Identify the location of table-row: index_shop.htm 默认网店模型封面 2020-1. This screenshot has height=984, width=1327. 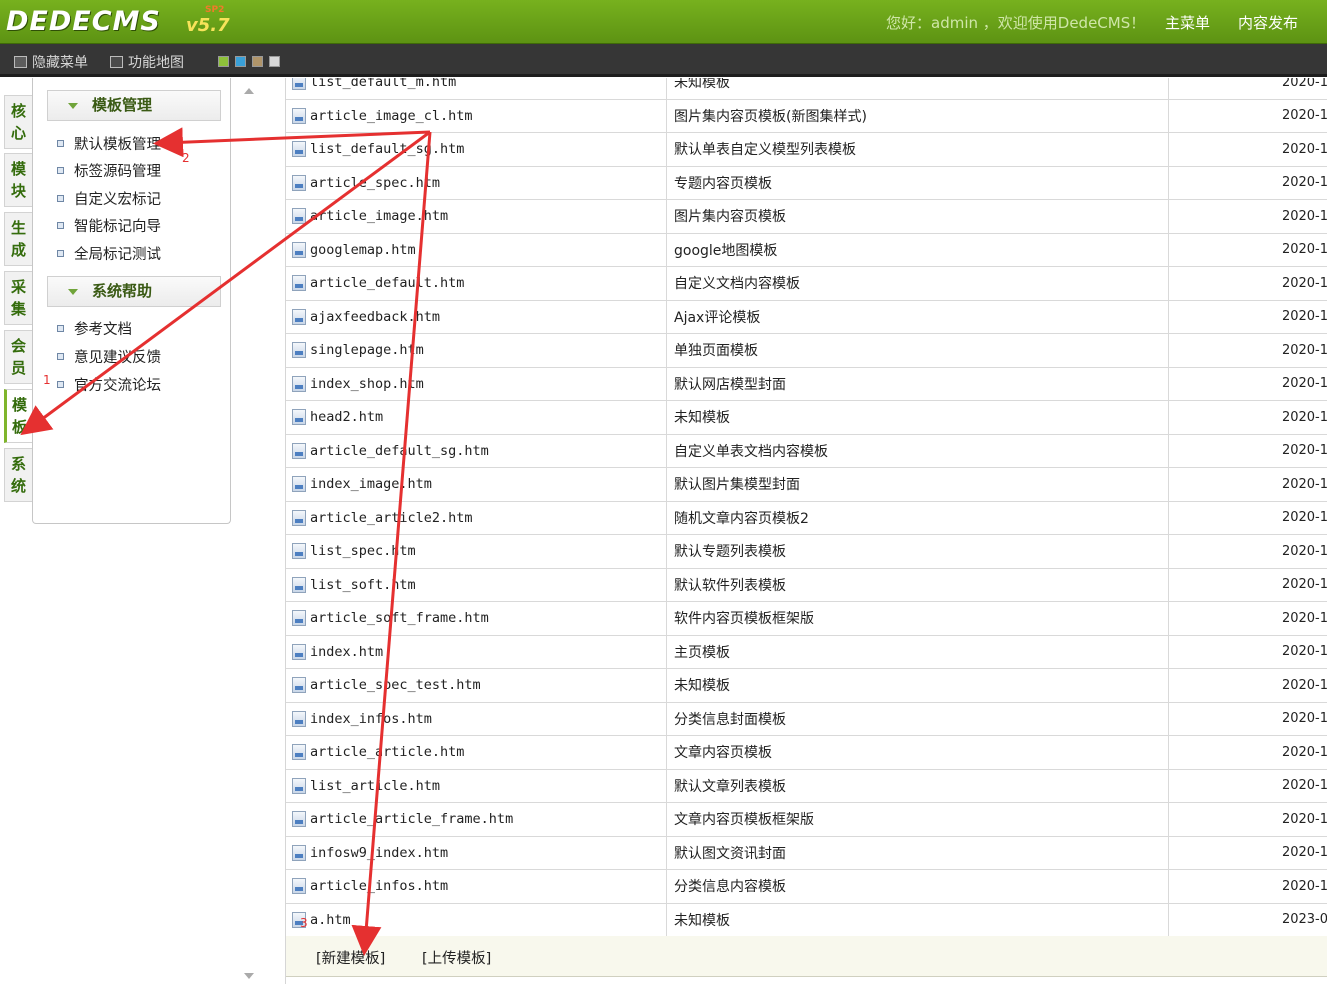
(806, 384).